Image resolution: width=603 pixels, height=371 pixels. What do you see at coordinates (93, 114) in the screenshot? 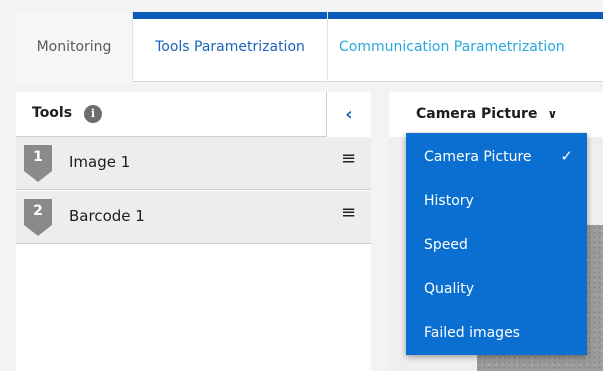
I see `info-icon: i` at bounding box center [93, 114].